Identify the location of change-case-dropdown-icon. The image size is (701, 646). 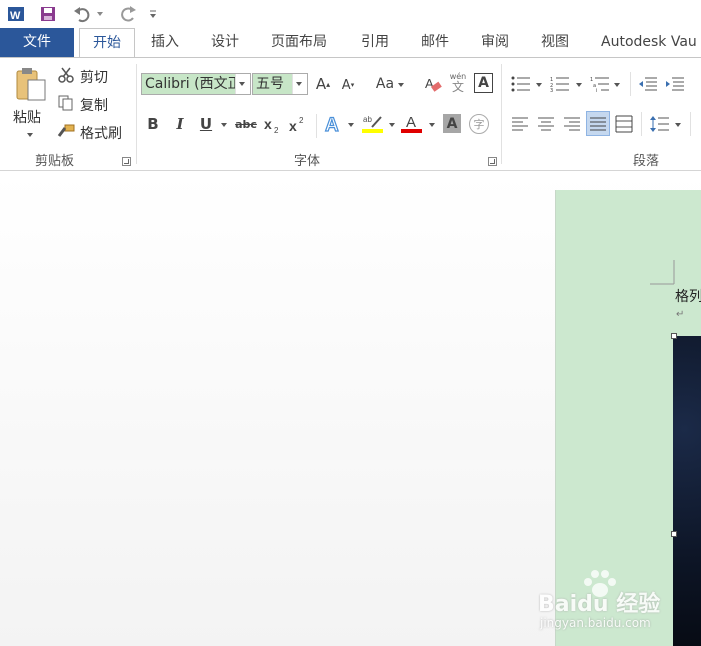
(401, 85).